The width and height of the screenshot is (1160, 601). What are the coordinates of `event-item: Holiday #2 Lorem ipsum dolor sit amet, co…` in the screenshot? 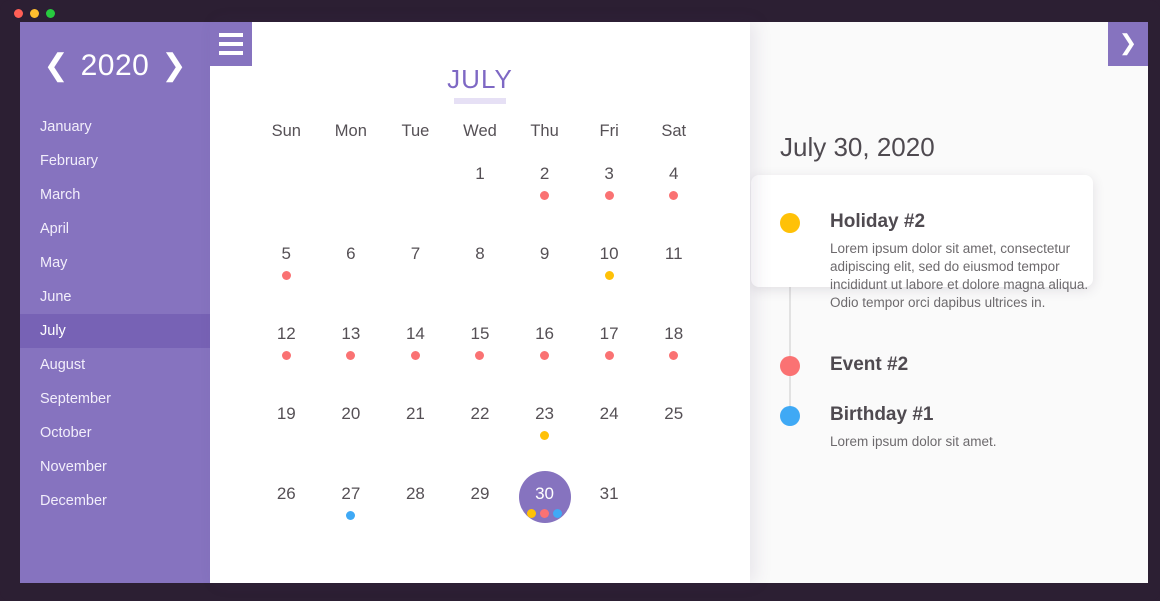 It's located at (949, 252).